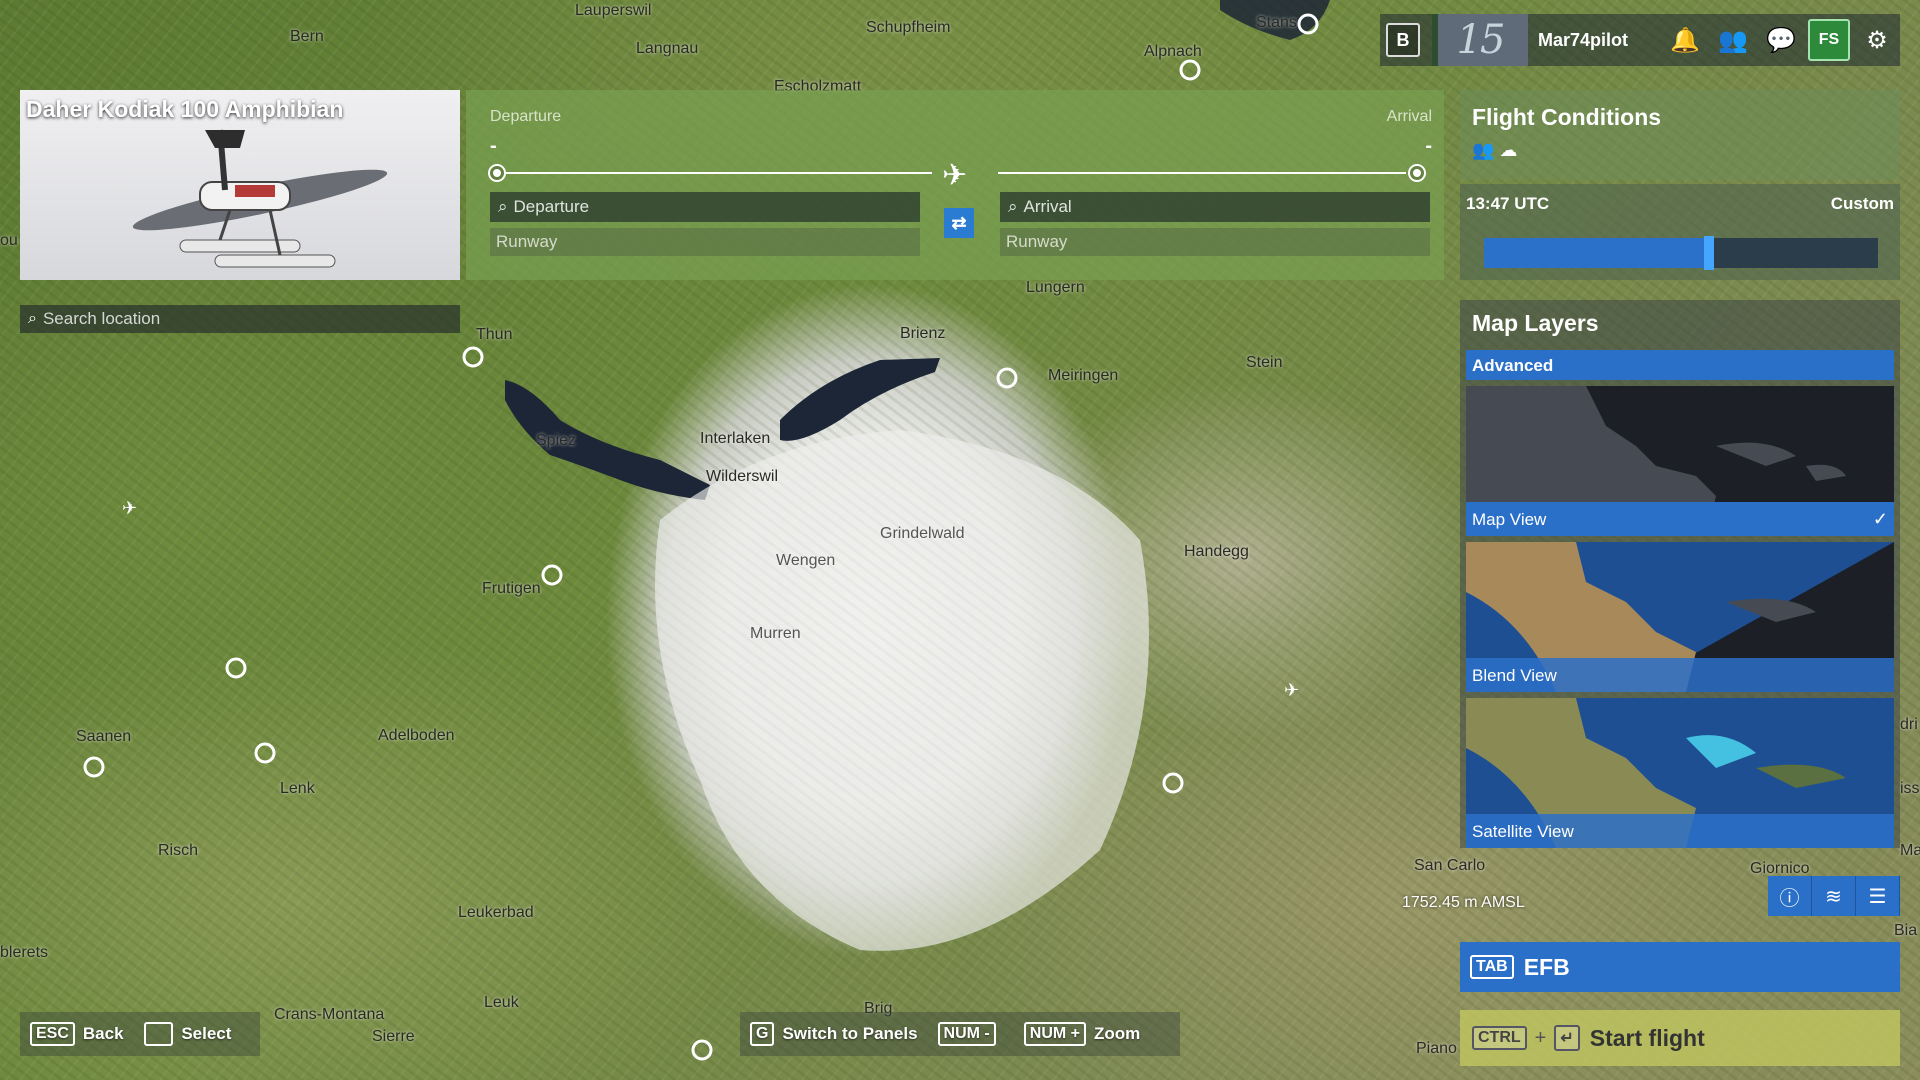 This screenshot has width=1920, height=1080. I want to click on plus-sign: +, so click(1540, 1037).